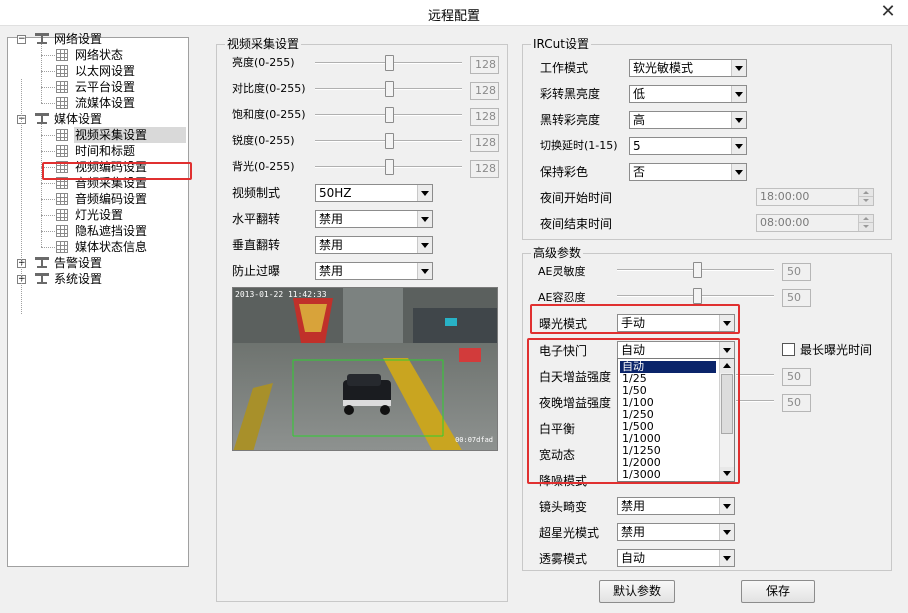 This screenshot has width=908, height=613. Describe the element at coordinates (21, 39) in the screenshot. I see `collapse-icon: −` at that location.